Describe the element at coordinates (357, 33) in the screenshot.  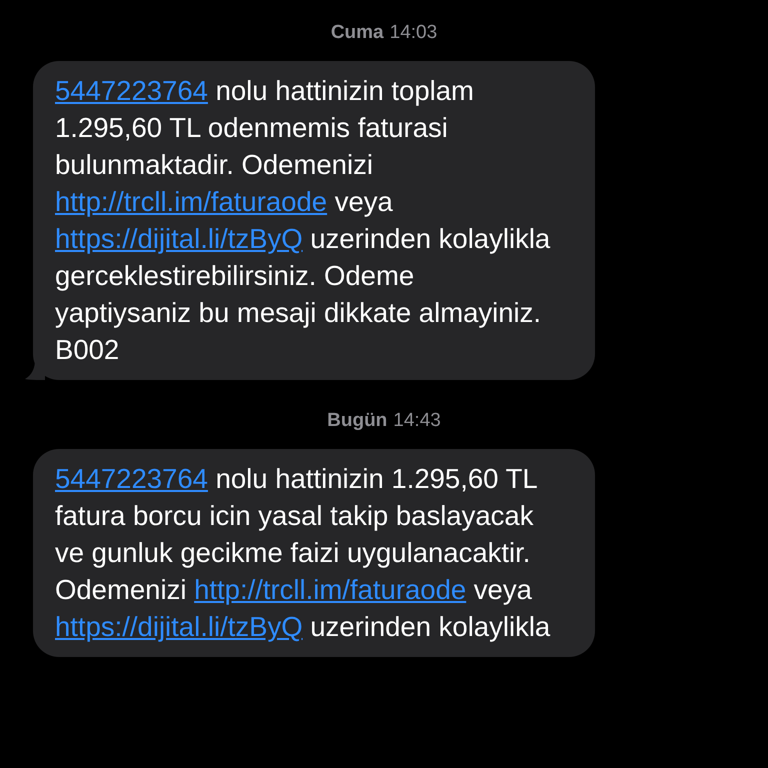
I see `message-day: Cuma` at that location.